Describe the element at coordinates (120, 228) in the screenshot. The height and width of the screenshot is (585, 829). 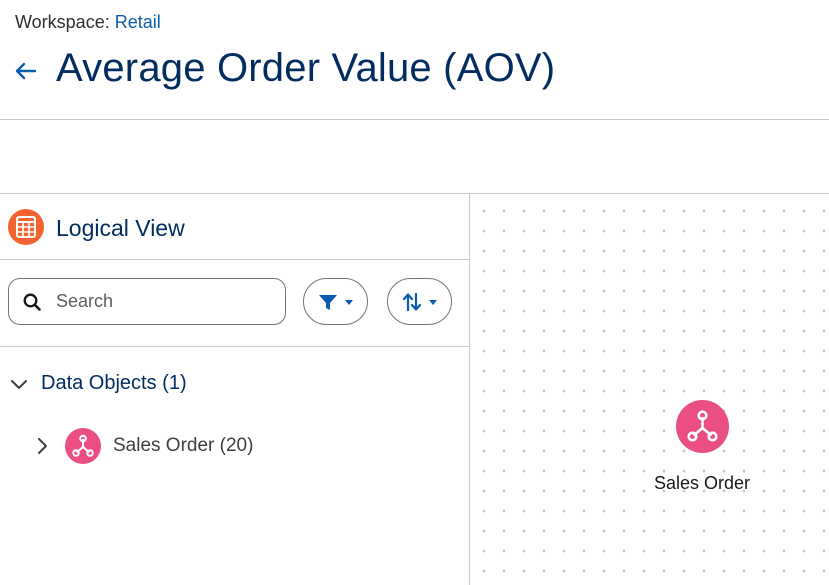
I see `logical-view-title: Logical View` at that location.